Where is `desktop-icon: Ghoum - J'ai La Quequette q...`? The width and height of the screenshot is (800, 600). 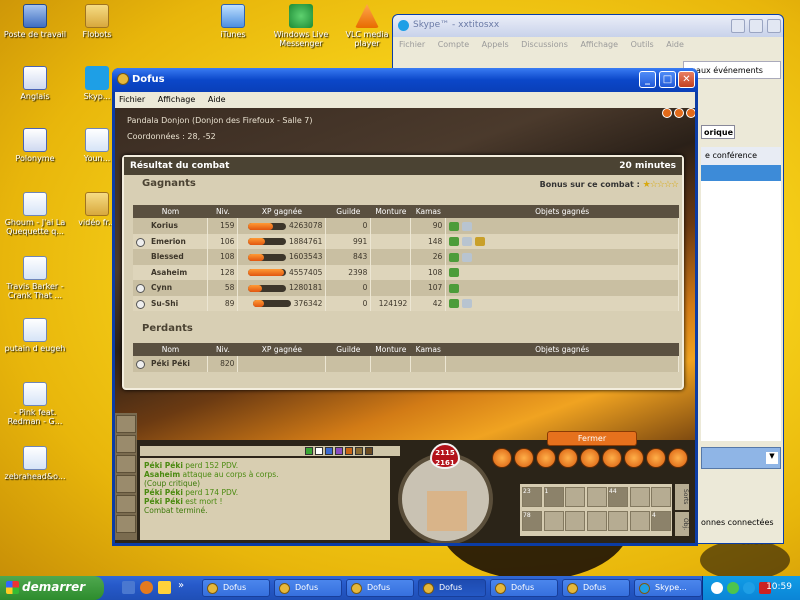 desktop-icon: Ghoum - J'ai La Quequette q... is located at coordinates (35, 214).